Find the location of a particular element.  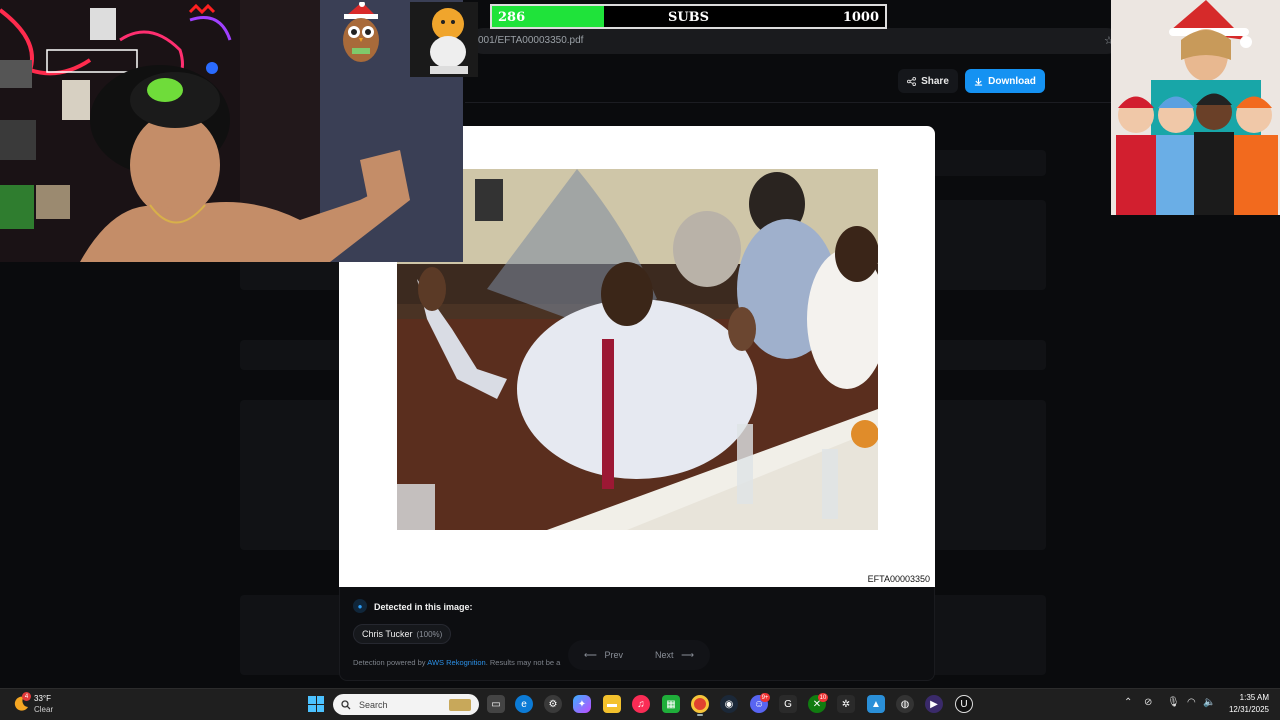

webcam-illustration is located at coordinates (231, 131).